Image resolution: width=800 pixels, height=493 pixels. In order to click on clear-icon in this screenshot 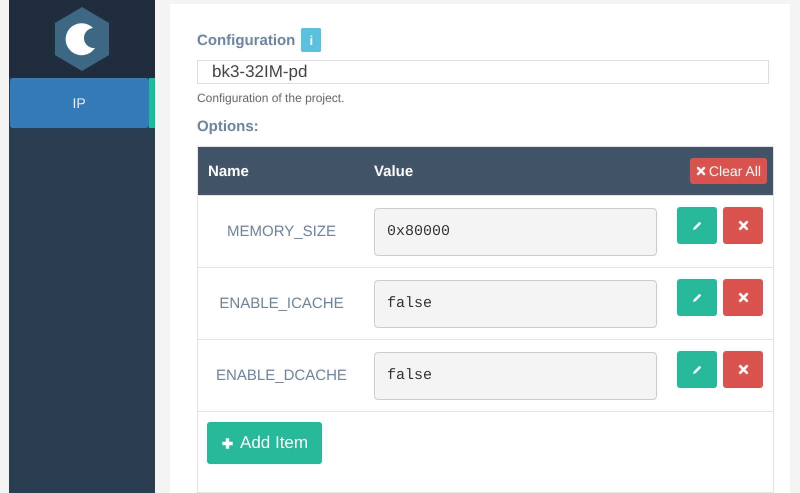, I will do `click(701, 171)`.